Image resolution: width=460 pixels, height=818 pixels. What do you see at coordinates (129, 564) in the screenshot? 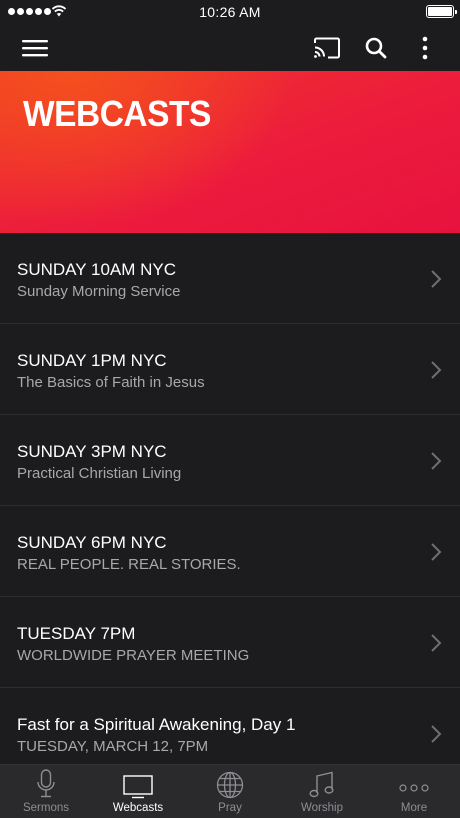
I see `webcast-subtitle: REAL PEOPLE. REAL STORIES.` at bounding box center [129, 564].